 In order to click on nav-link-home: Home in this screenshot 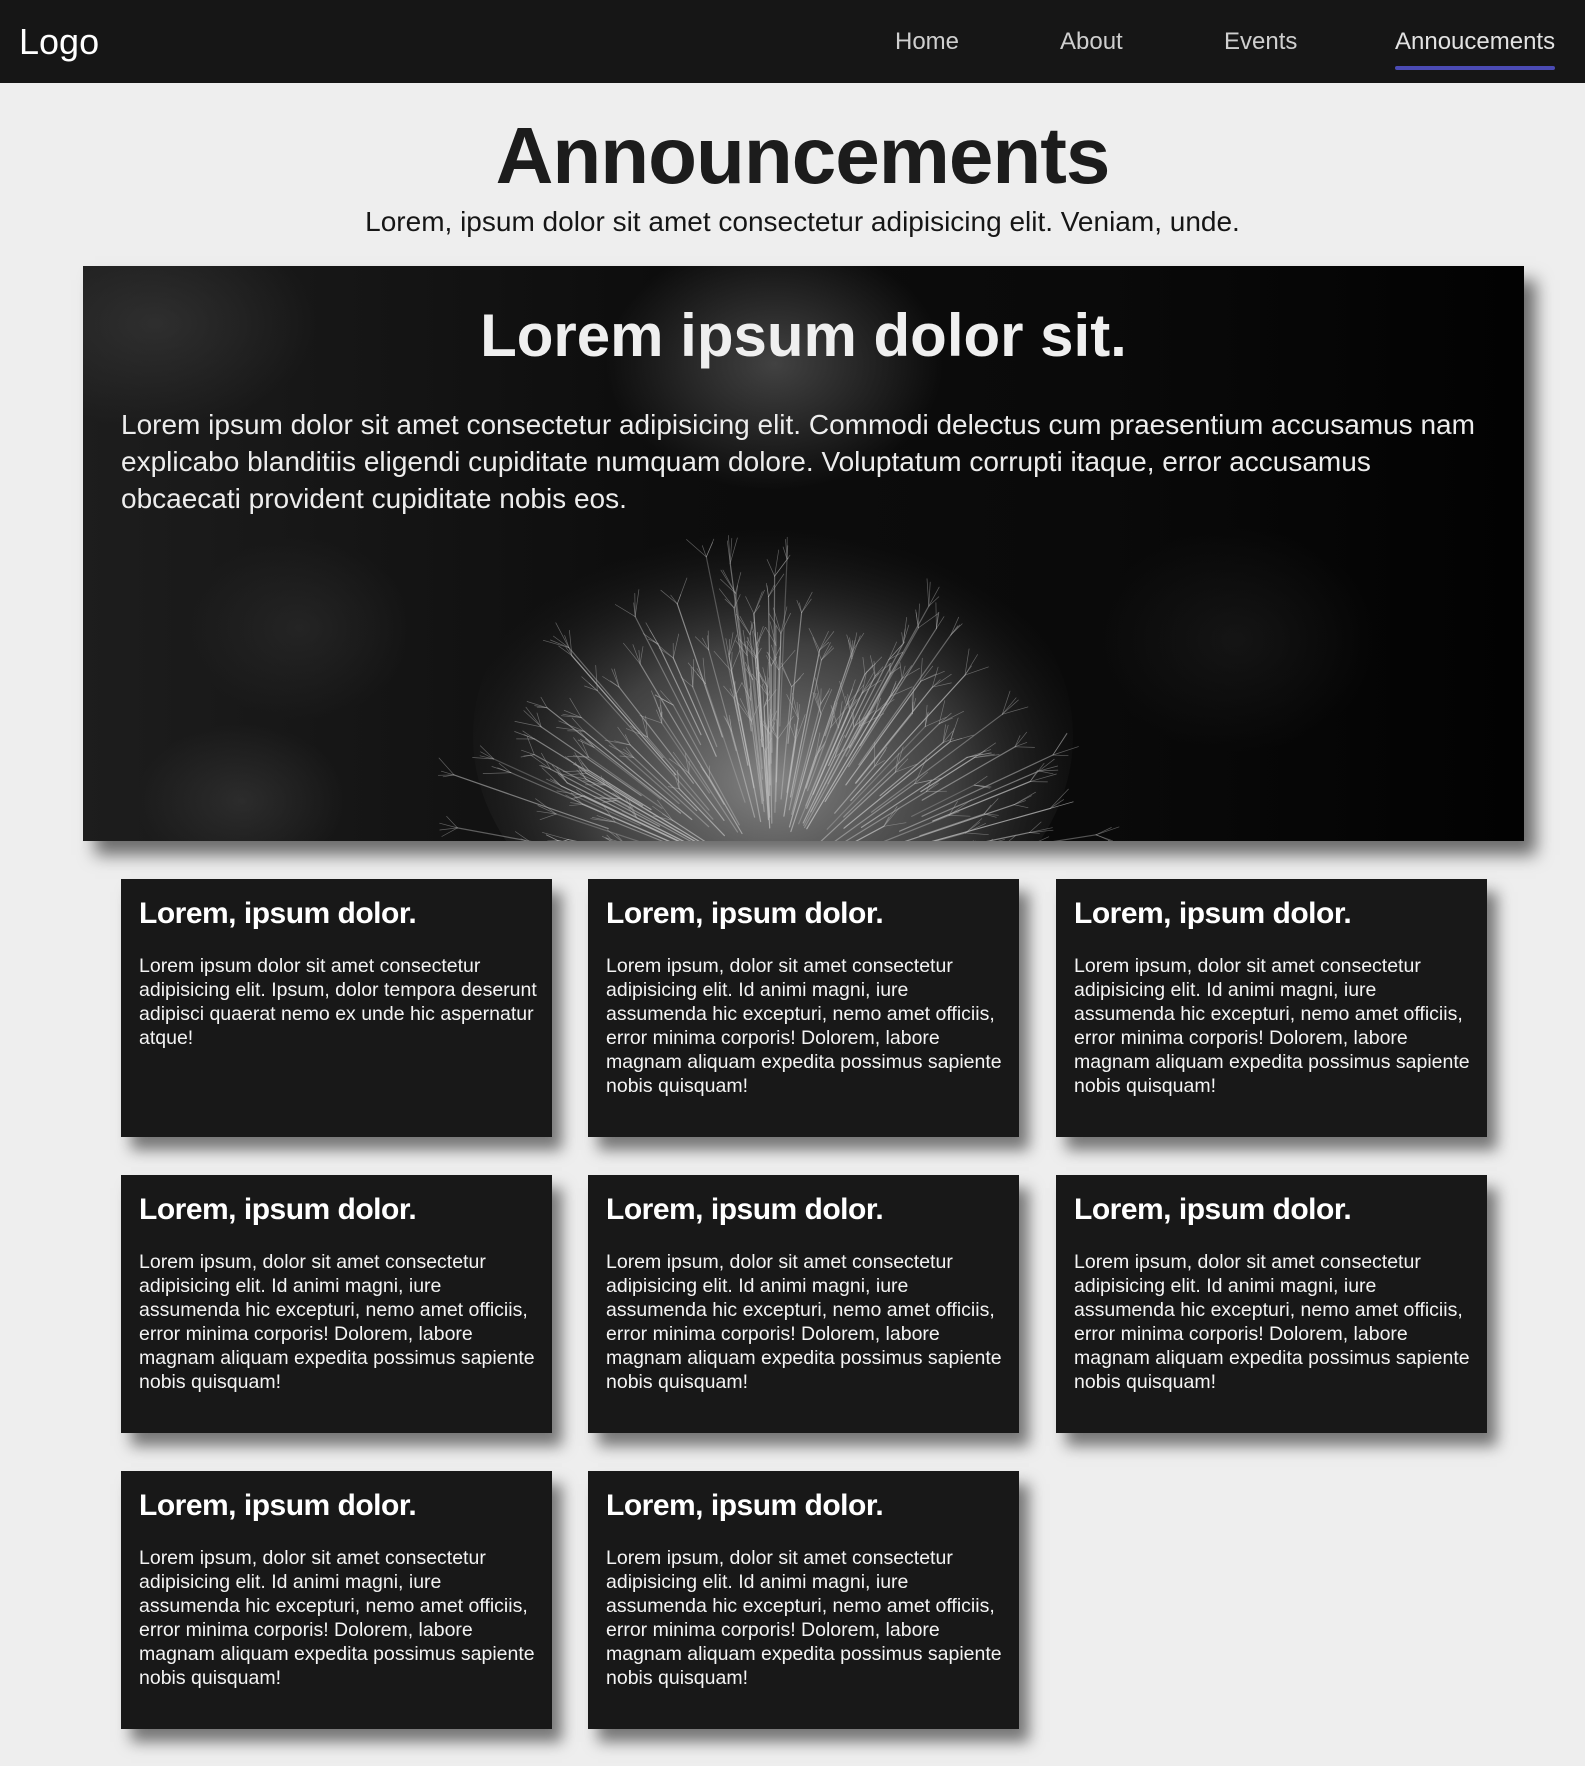, I will do `click(927, 42)`.